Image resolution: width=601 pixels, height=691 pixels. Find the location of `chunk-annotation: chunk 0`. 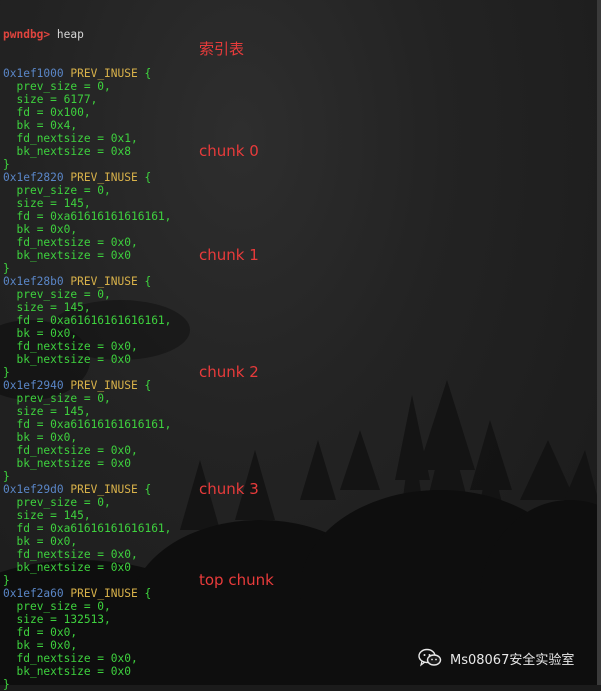

chunk-annotation: chunk 0 is located at coordinates (229, 151).